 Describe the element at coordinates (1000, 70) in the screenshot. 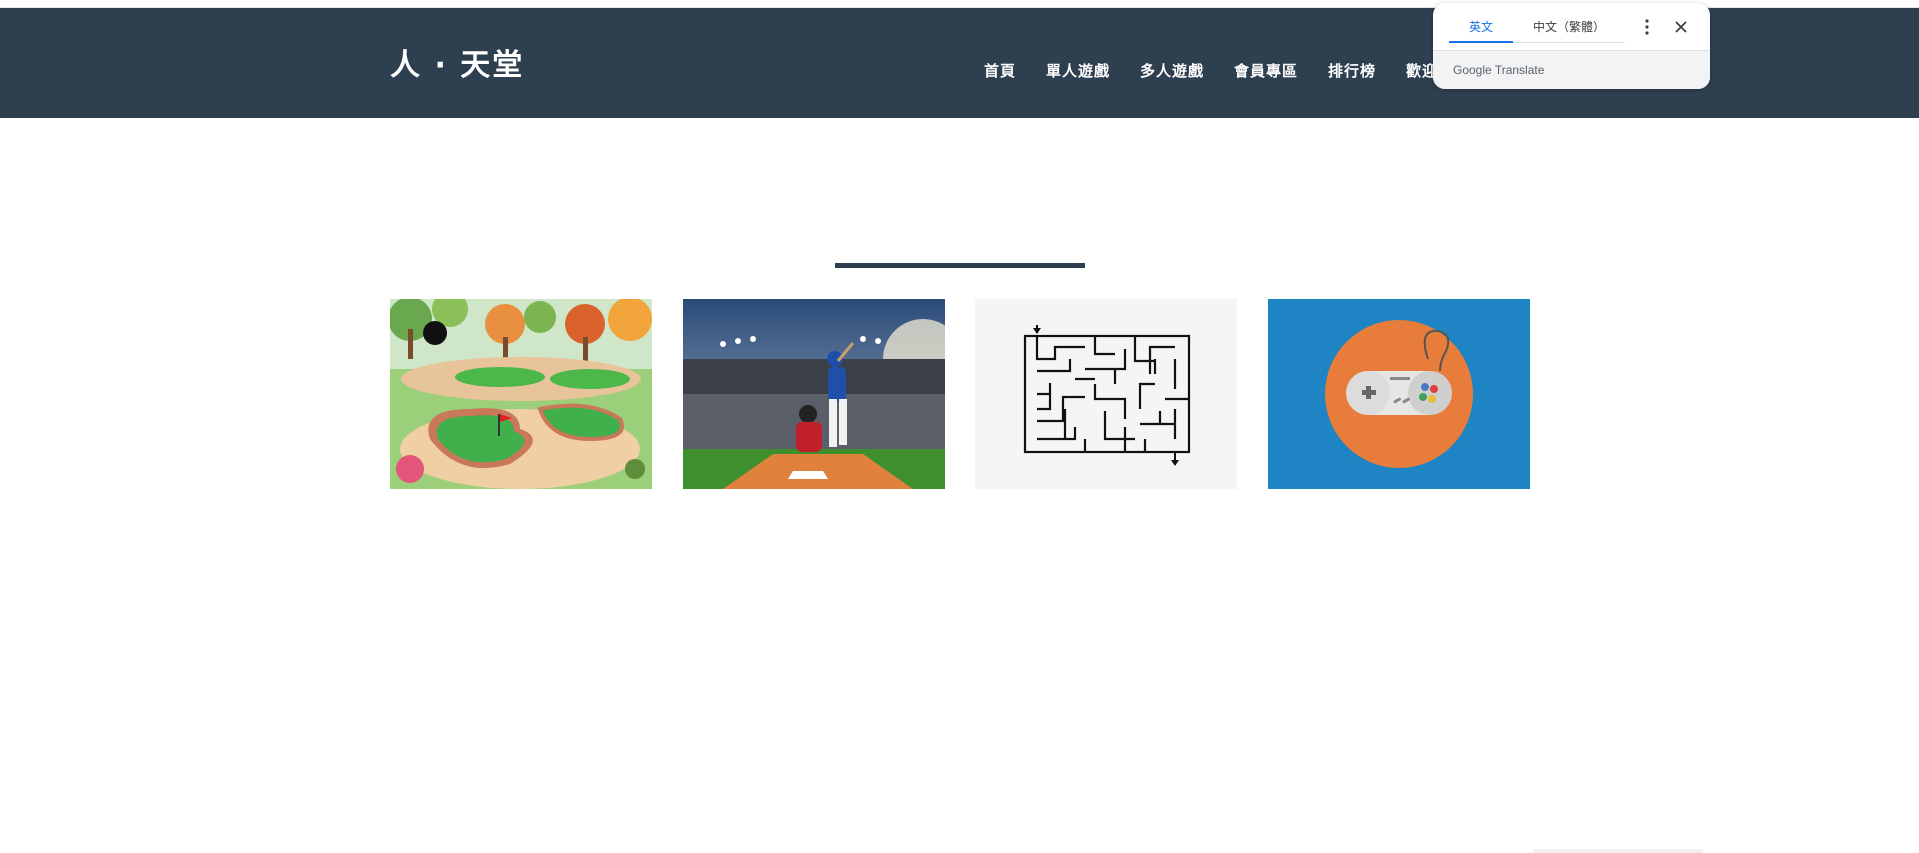

I see `nav-item-home: 首頁` at that location.